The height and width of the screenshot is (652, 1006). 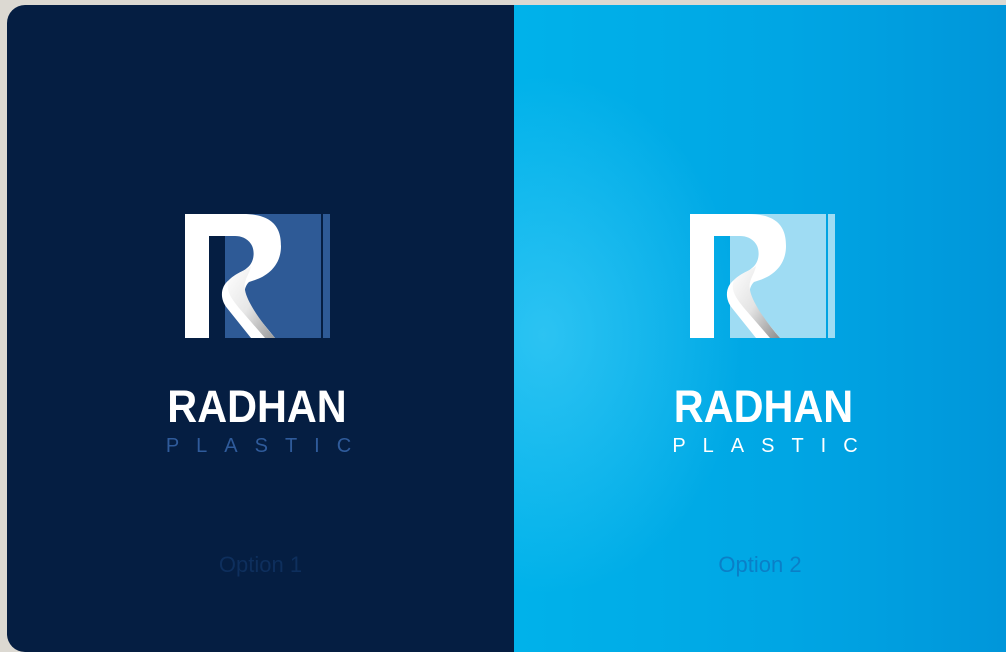 What do you see at coordinates (260, 564) in the screenshot?
I see `option-label: Option 1` at bounding box center [260, 564].